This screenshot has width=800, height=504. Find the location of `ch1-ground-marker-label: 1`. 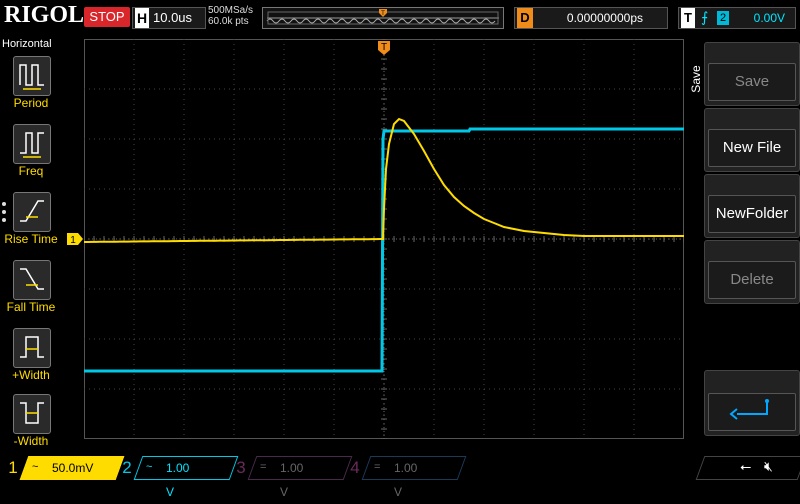

ch1-ground-marker-label: 1 is located at coordinates (73, 240).